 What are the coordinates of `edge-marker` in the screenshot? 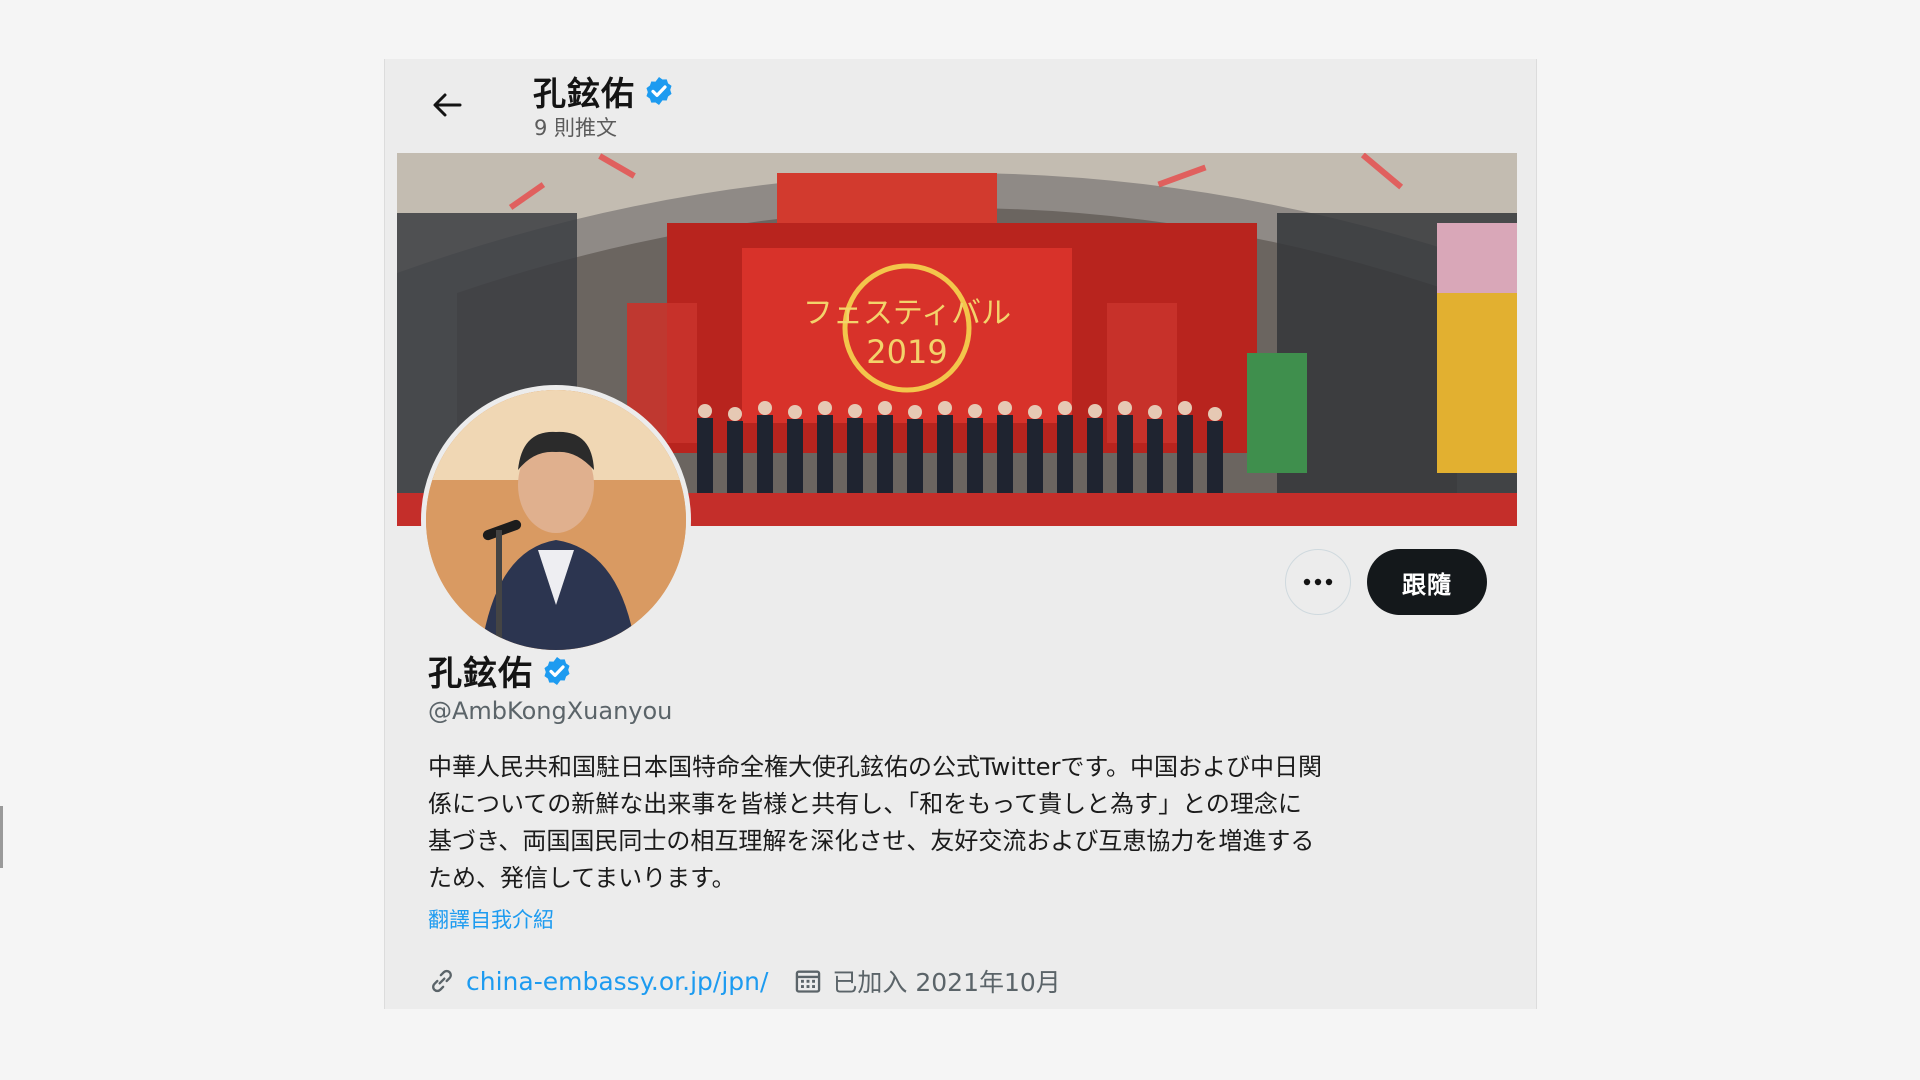 It's located at (1, 837).